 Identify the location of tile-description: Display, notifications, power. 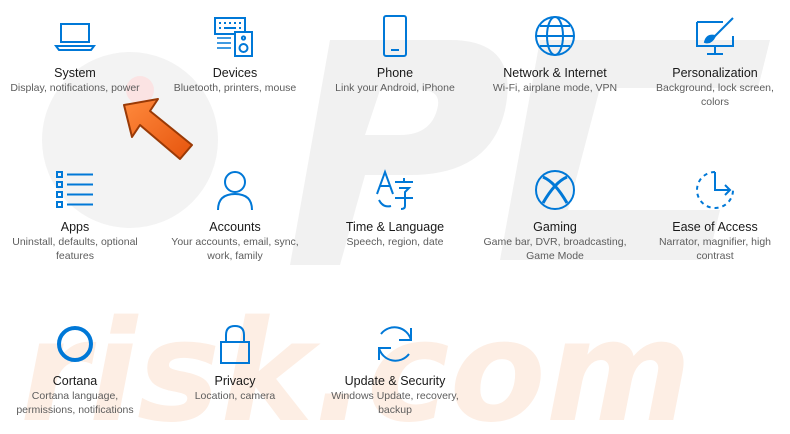
(75, 88).